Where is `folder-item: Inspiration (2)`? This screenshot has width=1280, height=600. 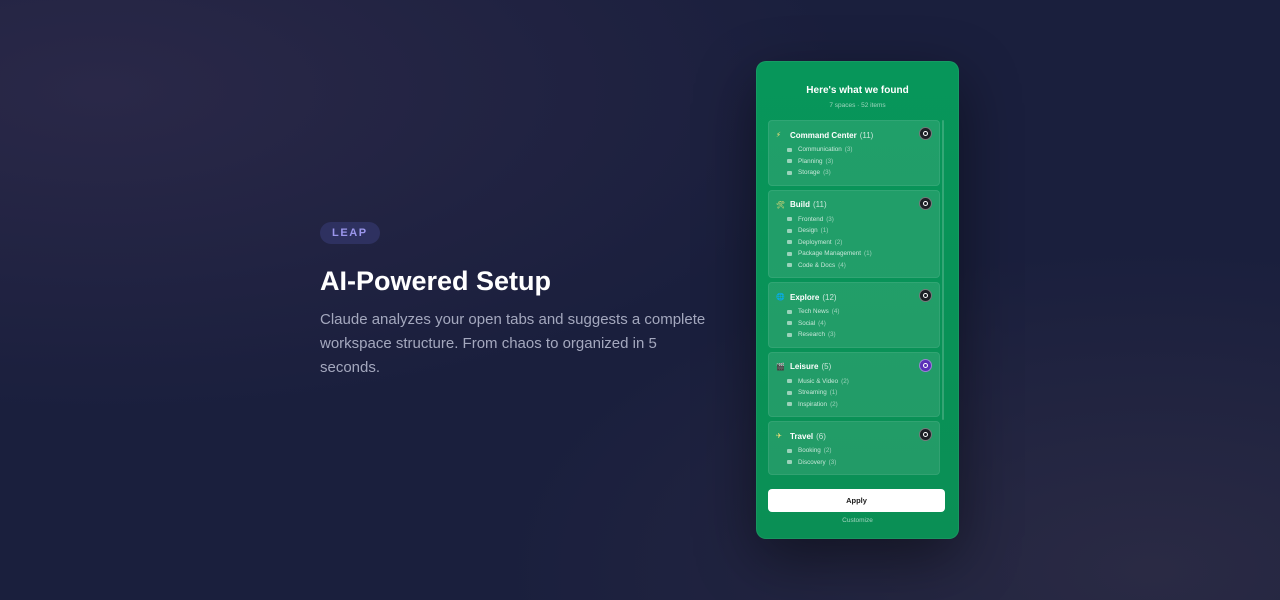 folder-item: Inspiration (2) is located at coordinates (859, 405).